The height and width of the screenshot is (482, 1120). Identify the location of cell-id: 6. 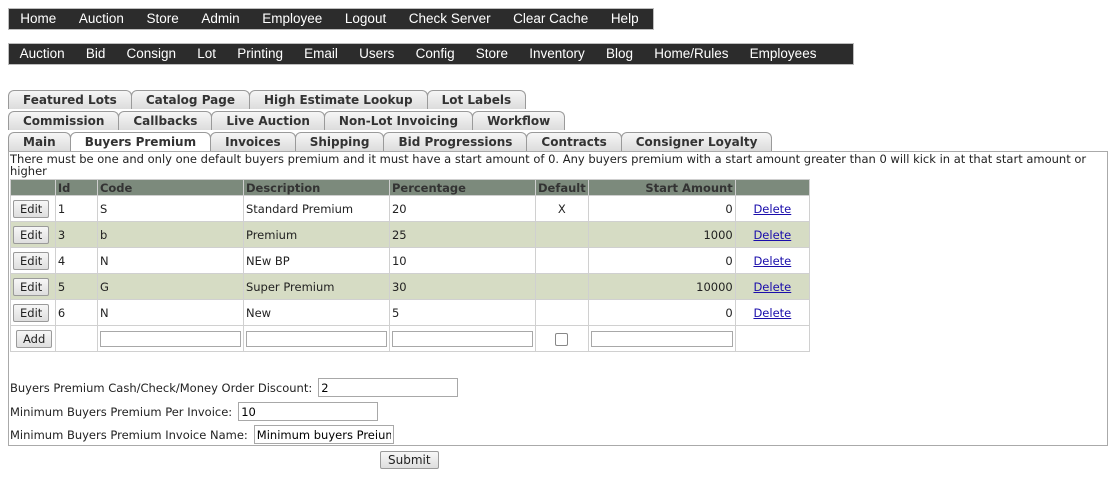
(76, 312).